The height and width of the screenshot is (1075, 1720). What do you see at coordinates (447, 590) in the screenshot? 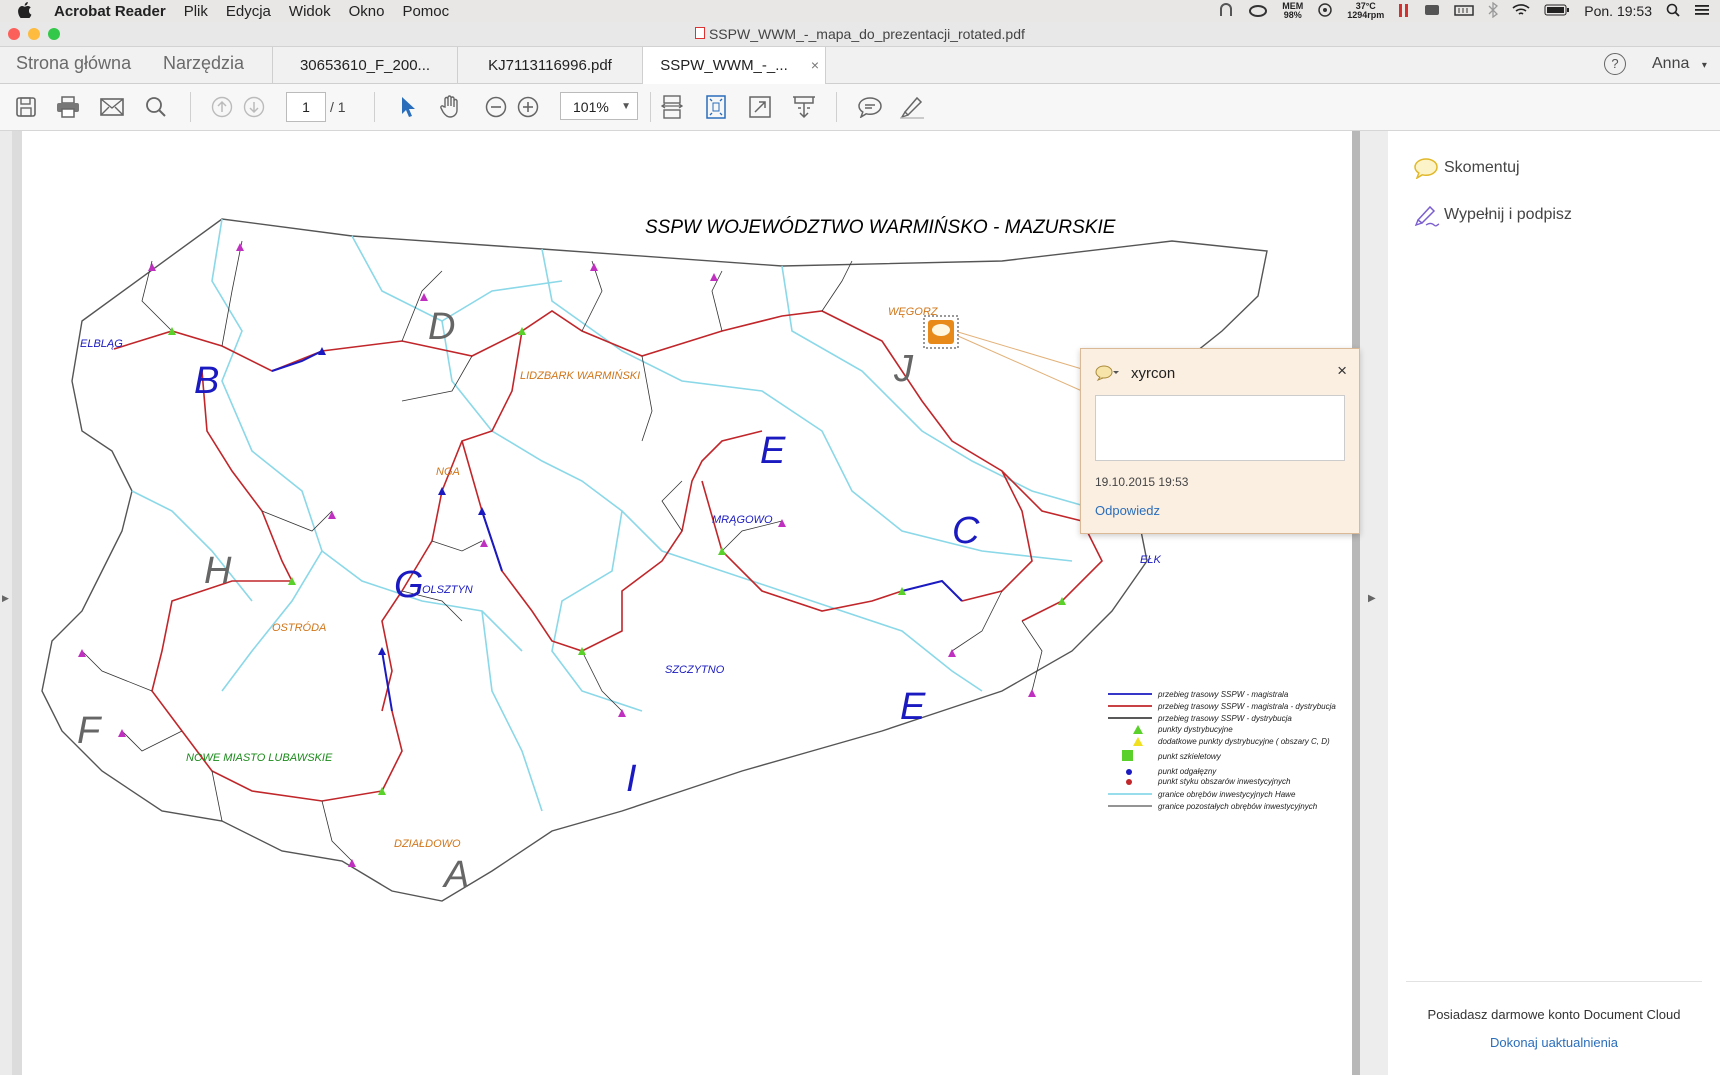
I see `city-label: OLSZTYN` at bounding box center [447, 590].